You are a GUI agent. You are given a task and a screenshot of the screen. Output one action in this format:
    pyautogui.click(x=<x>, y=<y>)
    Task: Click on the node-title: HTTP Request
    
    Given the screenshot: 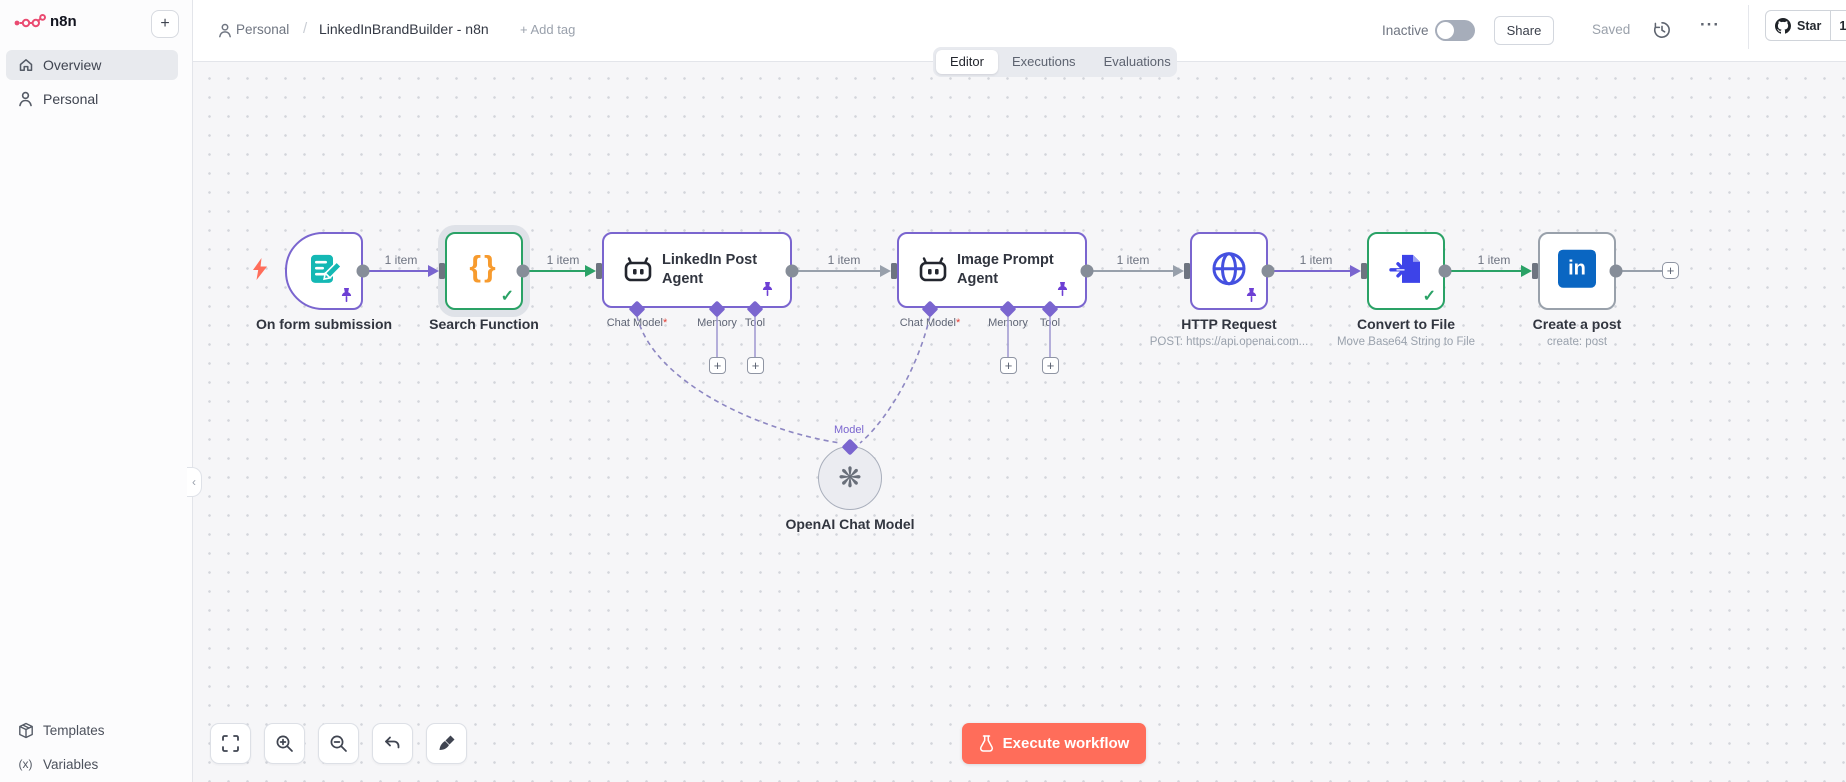 What is the action you would take?
    pyautogui.click(x=1229, y=324)
    